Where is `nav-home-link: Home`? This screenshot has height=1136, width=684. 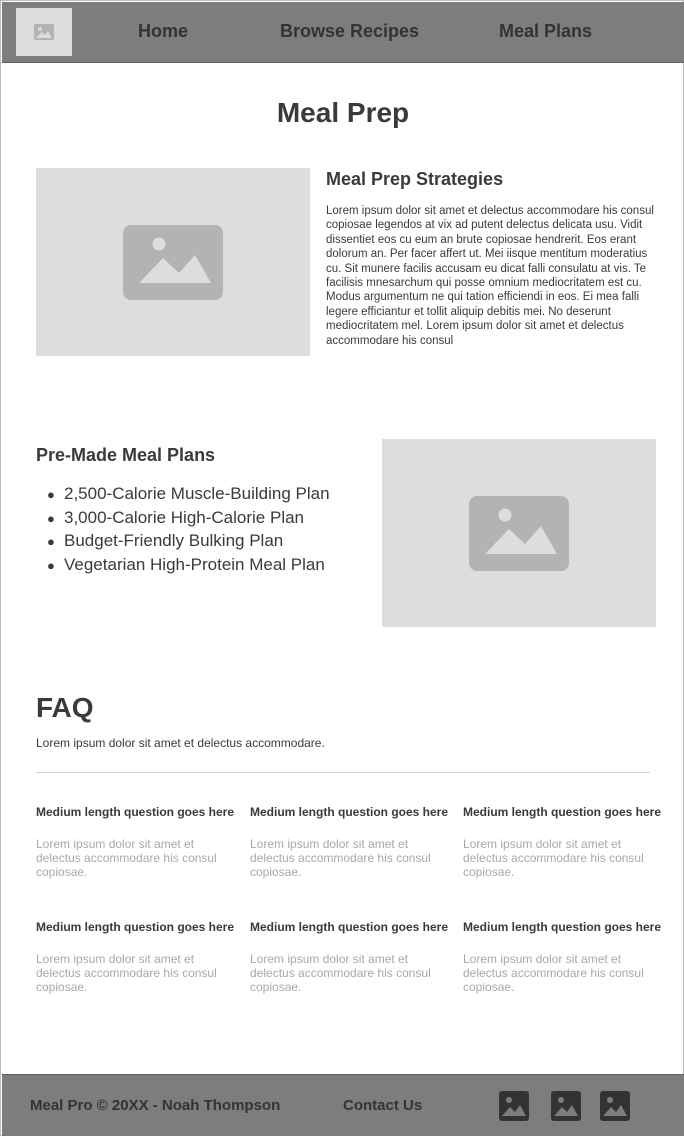
nav-home-link: Home is located at coordinates (163, 31).